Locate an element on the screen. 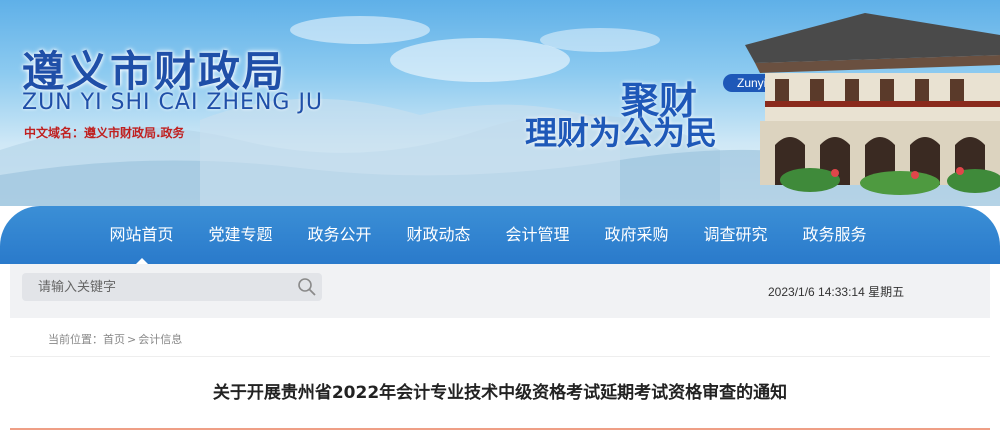 This screenshot has height=439, width=1000. main-nav: 网站首页 党建专题 政务公开 财政动态 会计管理 政府采购 调查研究 政务服务 is located at coordinates (500, 235).